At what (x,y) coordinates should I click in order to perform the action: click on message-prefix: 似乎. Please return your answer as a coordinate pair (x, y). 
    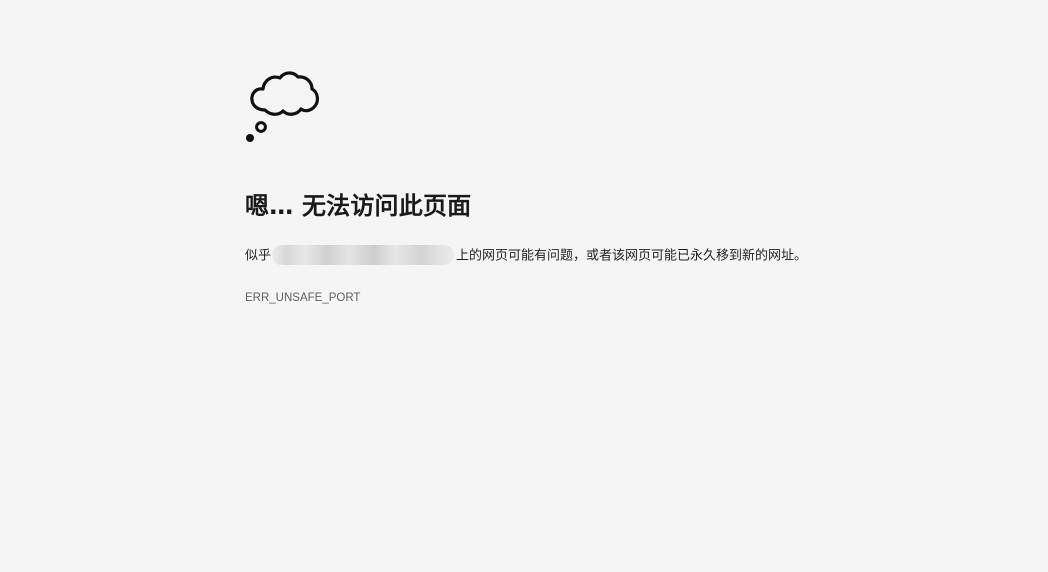
    Looking at the image, I should click on (258, 256).